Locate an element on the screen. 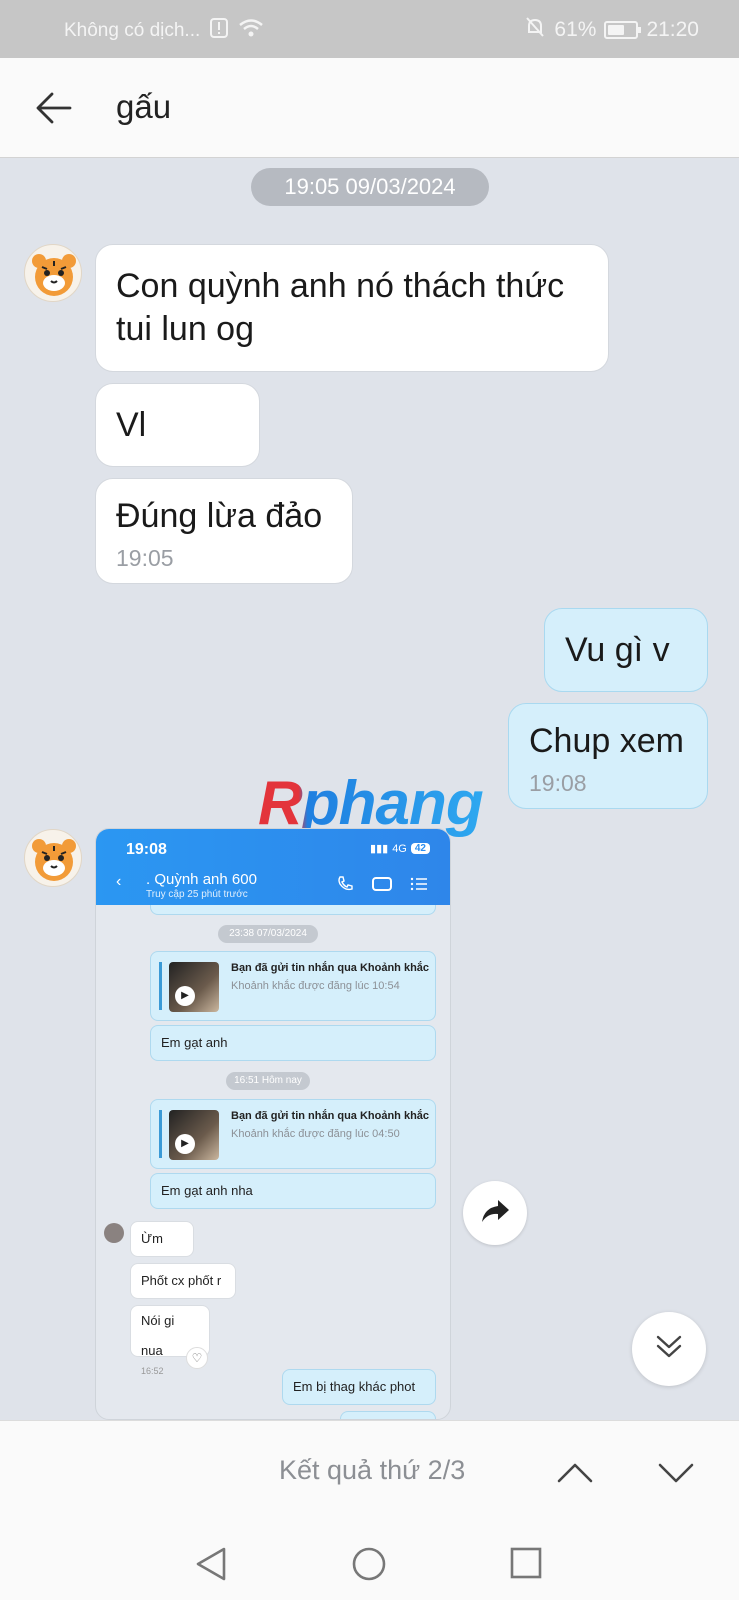 This screenshot has width=739, height=1600. screenshot-reply: Phốt cx phốt r is located at coordinates (183, 1281).